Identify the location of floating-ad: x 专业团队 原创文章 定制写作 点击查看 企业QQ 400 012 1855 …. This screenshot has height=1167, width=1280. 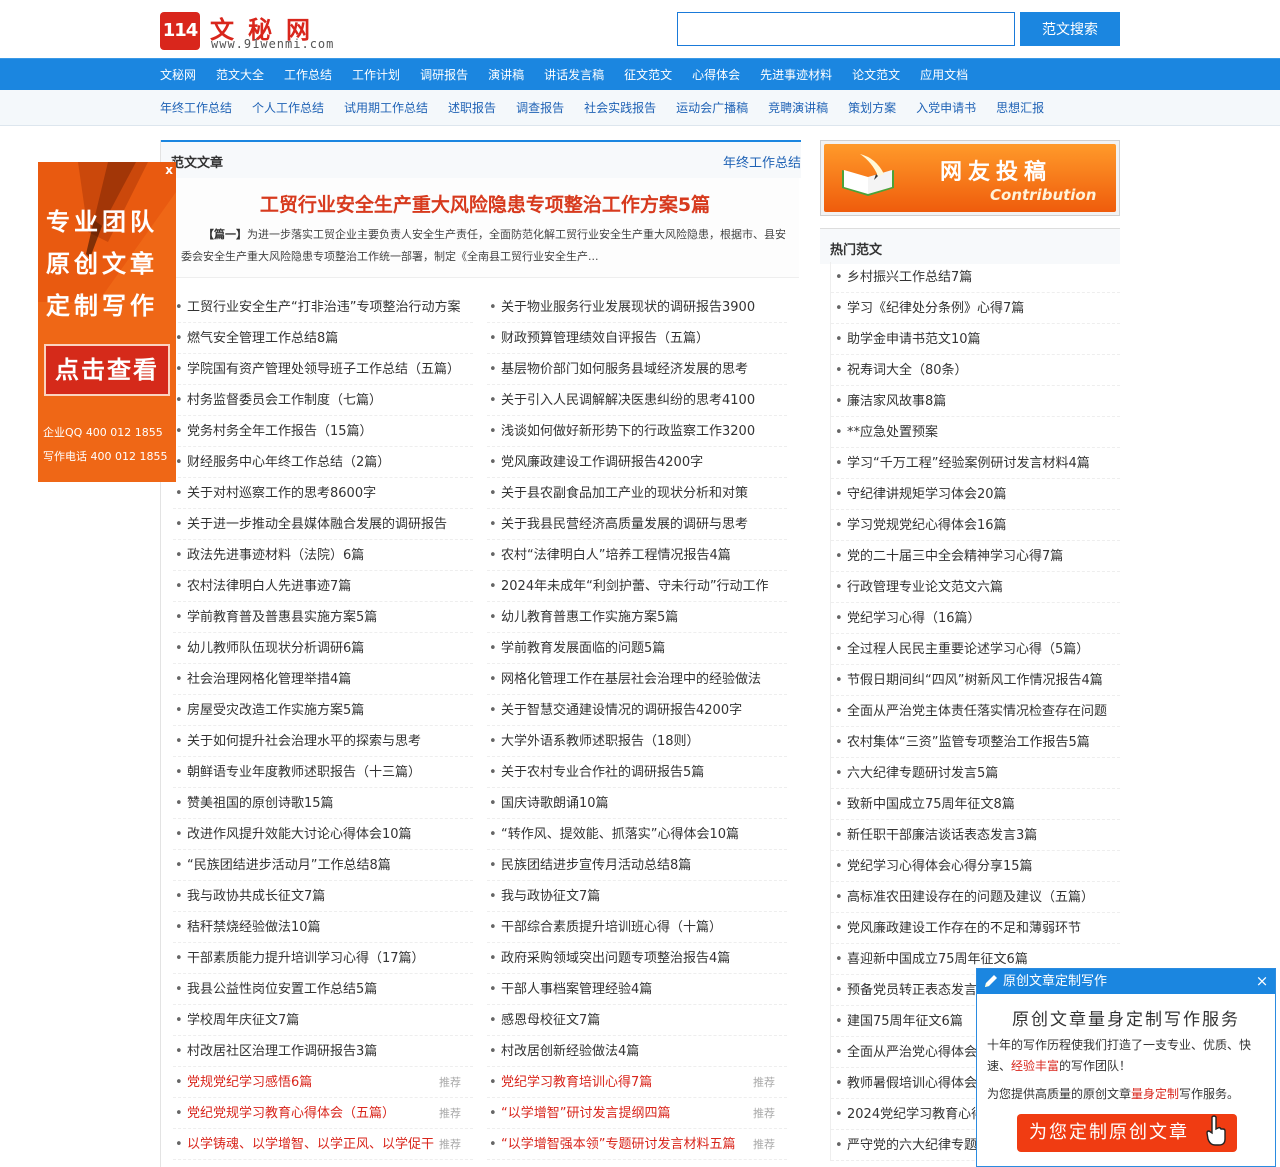
(107, 322).